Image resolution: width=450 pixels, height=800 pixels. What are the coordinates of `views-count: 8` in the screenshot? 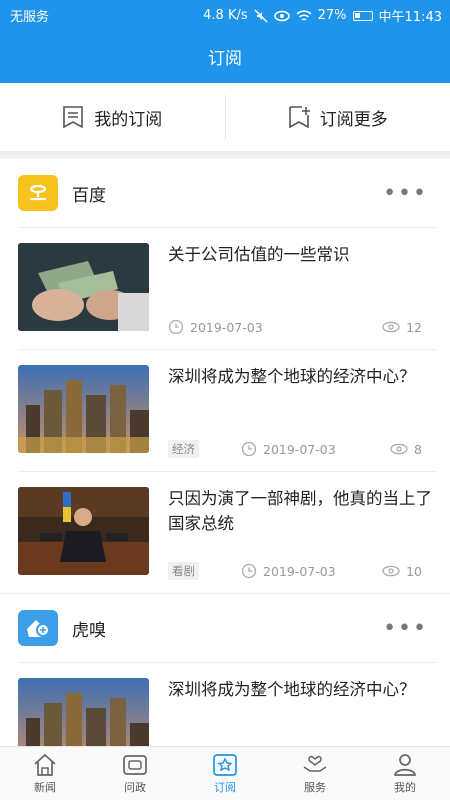 It's located at (418, 449).